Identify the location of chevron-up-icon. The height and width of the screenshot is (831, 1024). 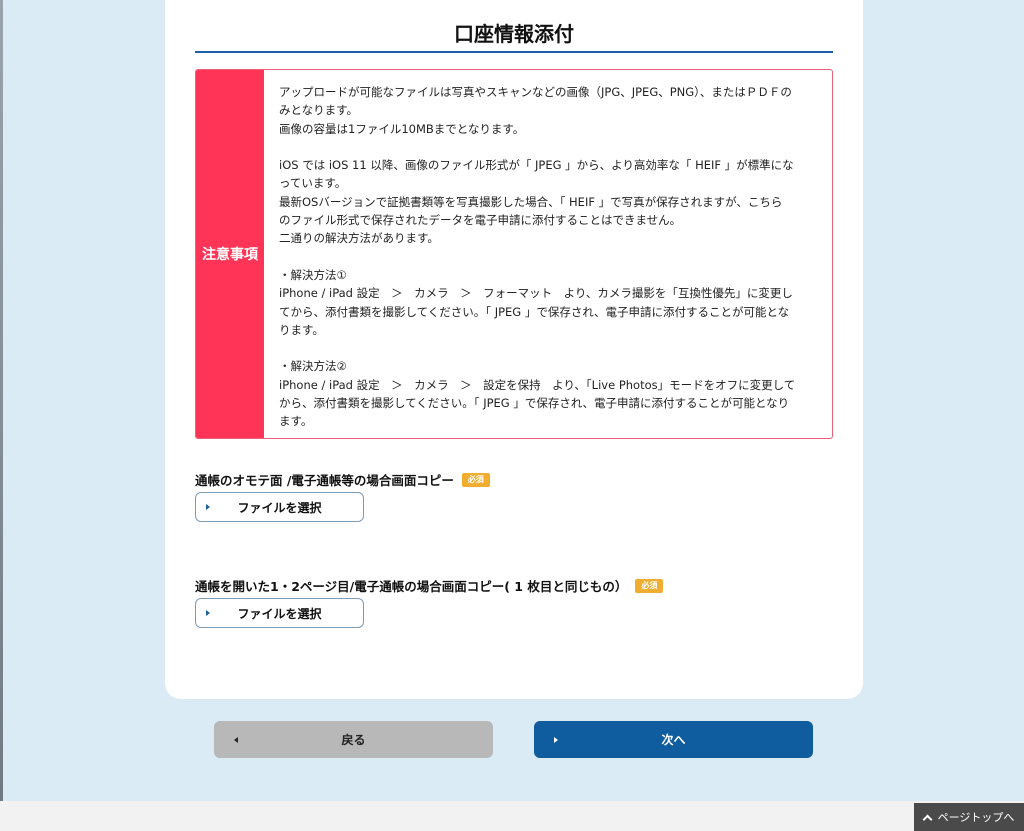
(927, 819).